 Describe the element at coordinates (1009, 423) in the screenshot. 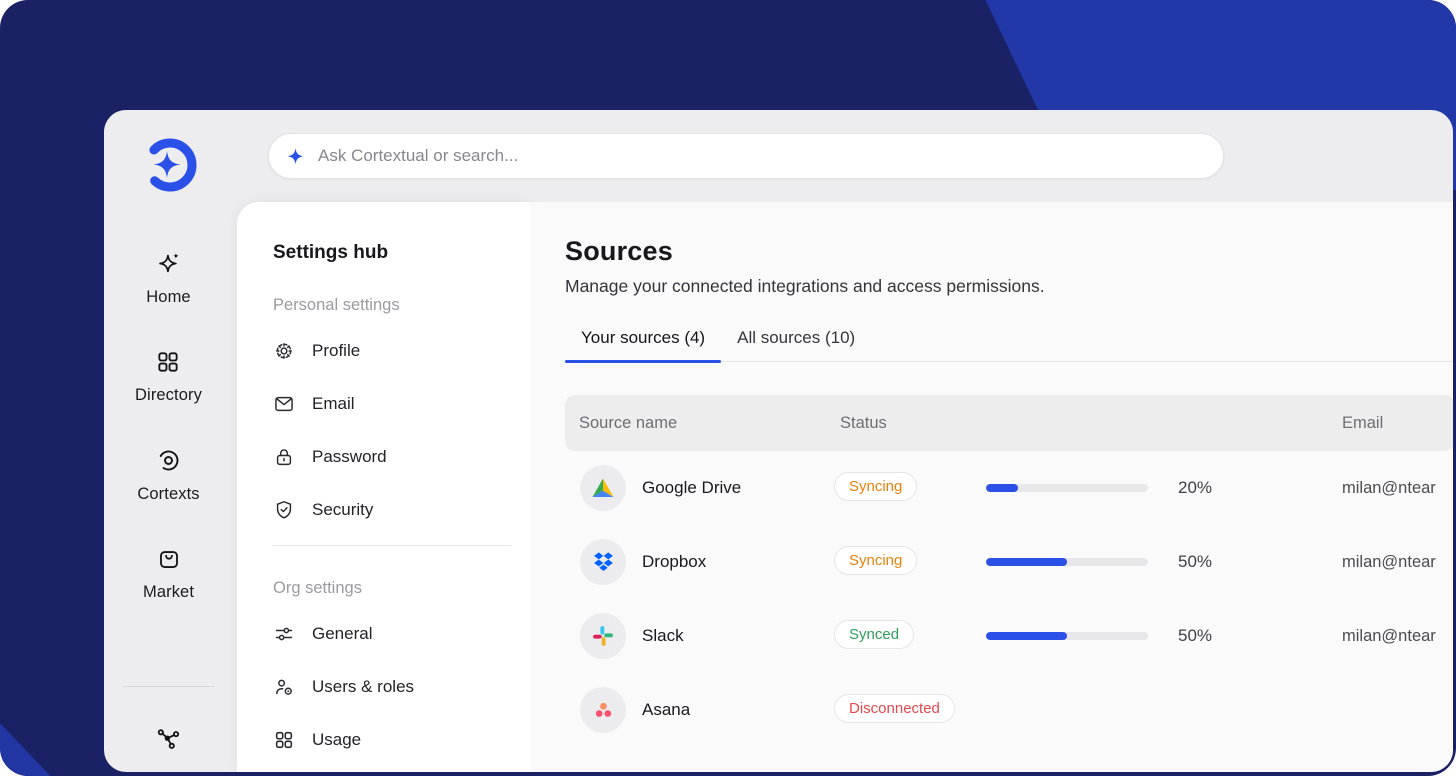

I see `table-header: Source name Status Email` at that location.